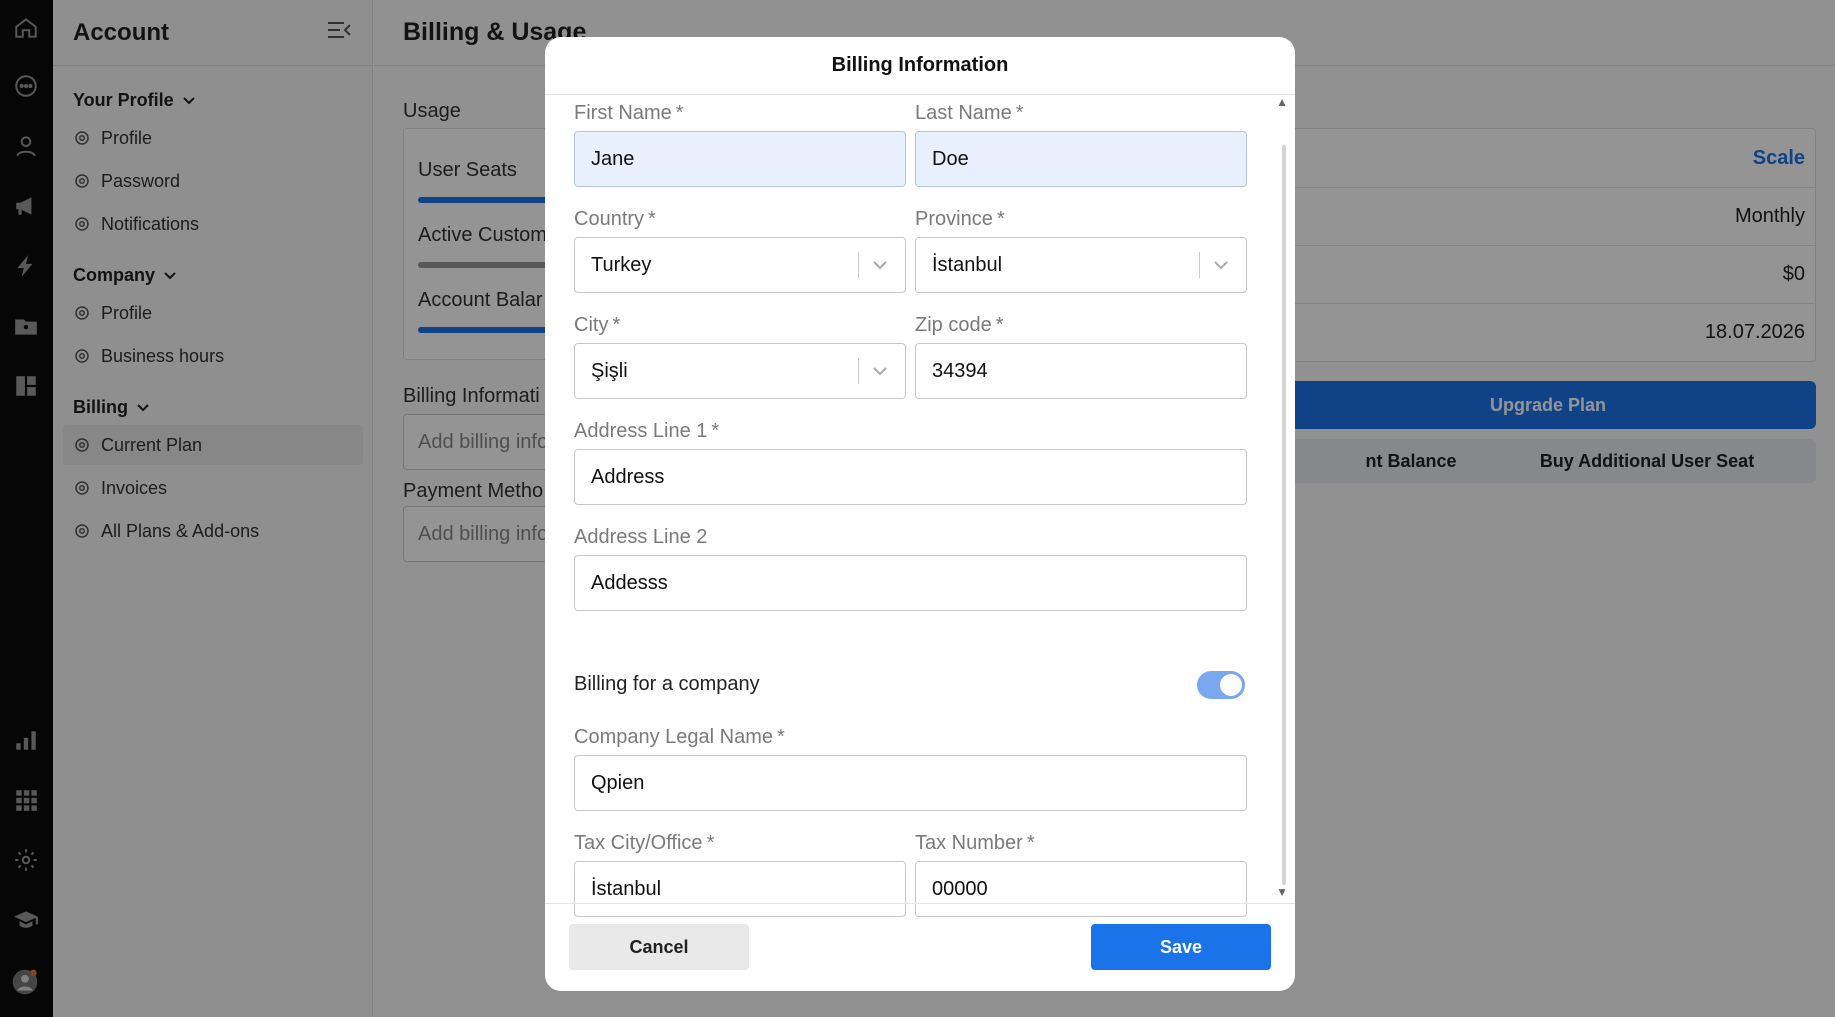 Image resolution: width=1835 pixels, height=1017 pixels. Describe the element at coordinates (629, 113) in the screenshot. I see `first-name-label: First Name *` at that location.